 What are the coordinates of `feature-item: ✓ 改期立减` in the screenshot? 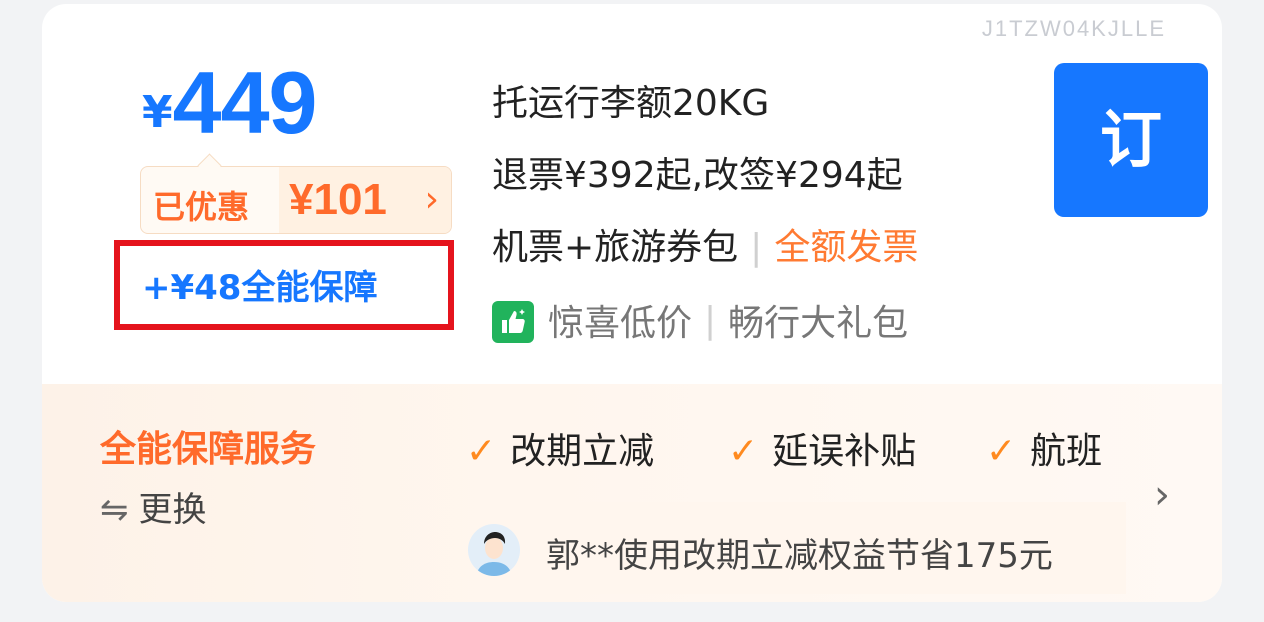 It's located at (560, 448).